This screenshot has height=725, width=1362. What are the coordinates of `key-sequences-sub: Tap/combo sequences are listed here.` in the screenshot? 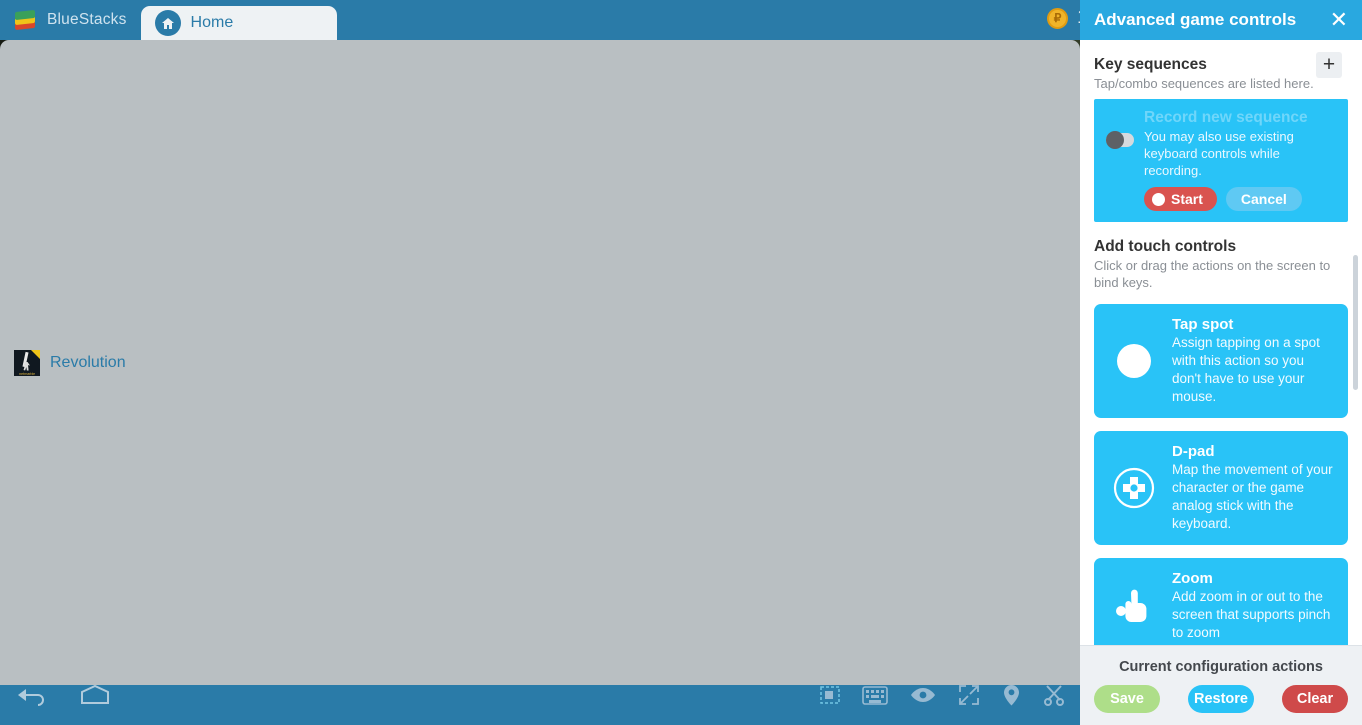 It's located at (1204, 83).